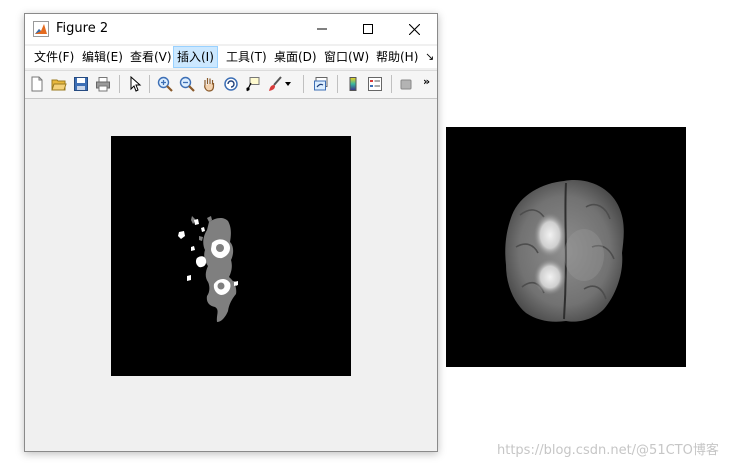 The width and height of the screenshot is (755, 467). I want to click on segmentation-mask-image, so click(208, 269).